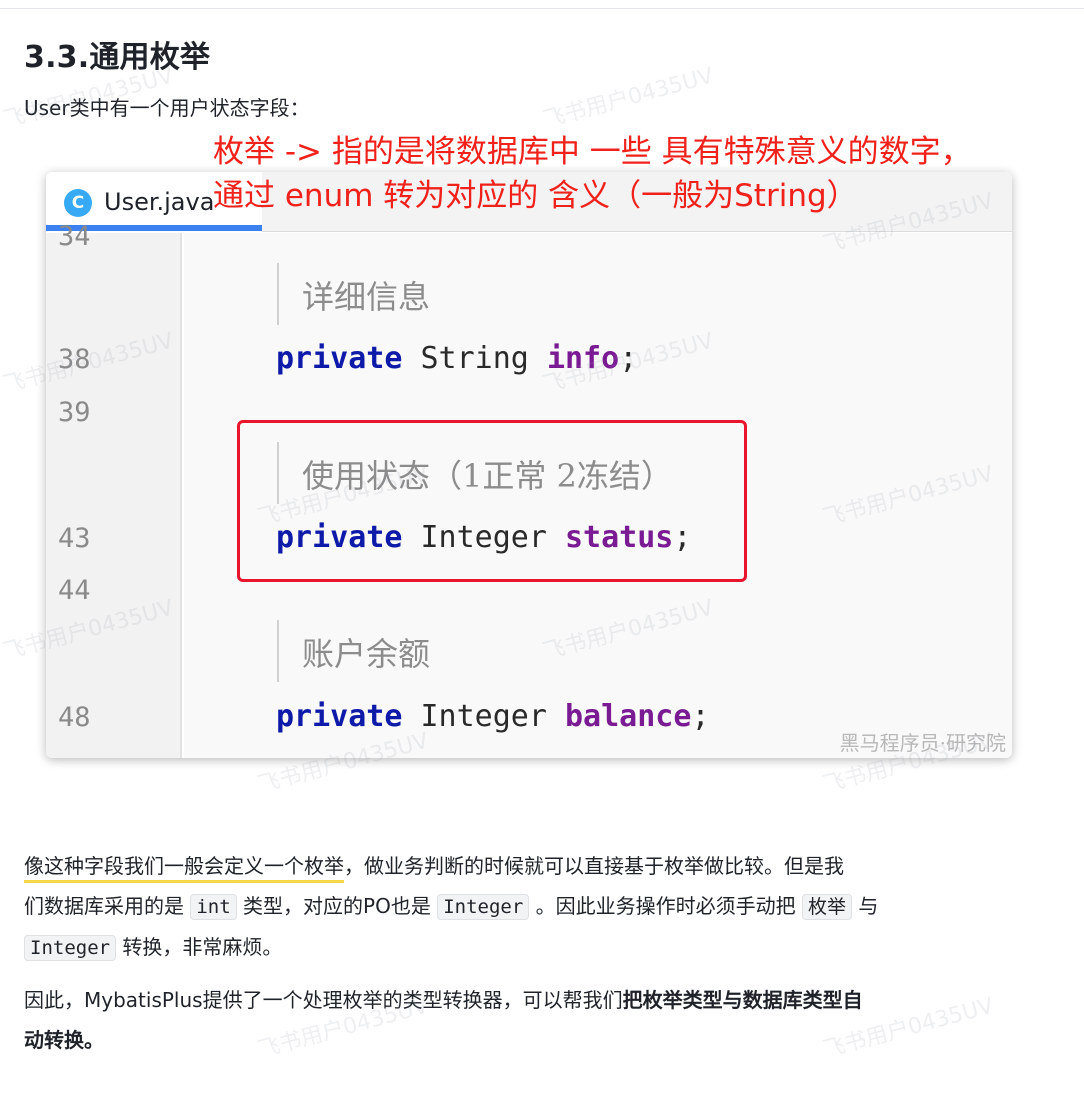 This screenshot has width=1084, height=1093. What do you see at coordinates (628, 98) in the screenshot?
I see `watermark: 飞书用户0435UV` at bounding box center [628, 98].